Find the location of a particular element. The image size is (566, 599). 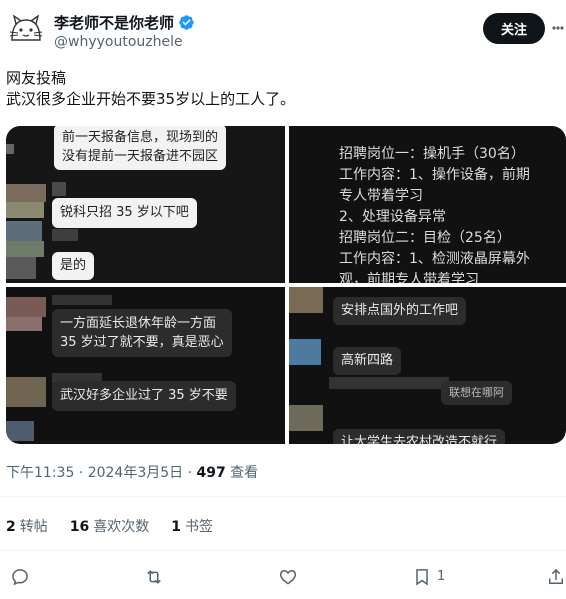

like-count: 16 is located at coordinates (79, 527).